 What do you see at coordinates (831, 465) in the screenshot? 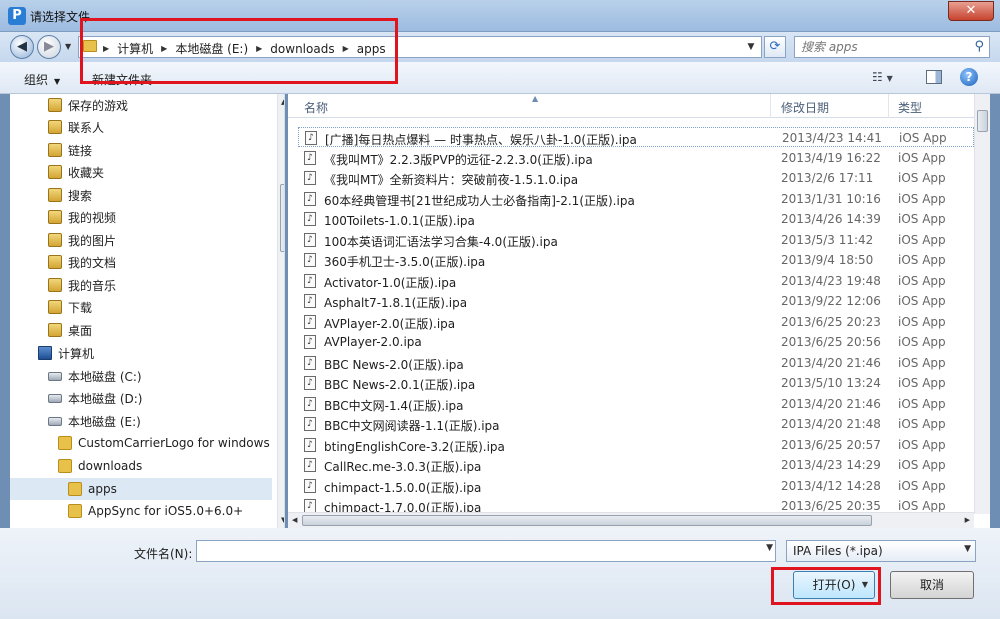
I see `file-date: 2013/4/23 14:29` at bounding box center [831, 465].